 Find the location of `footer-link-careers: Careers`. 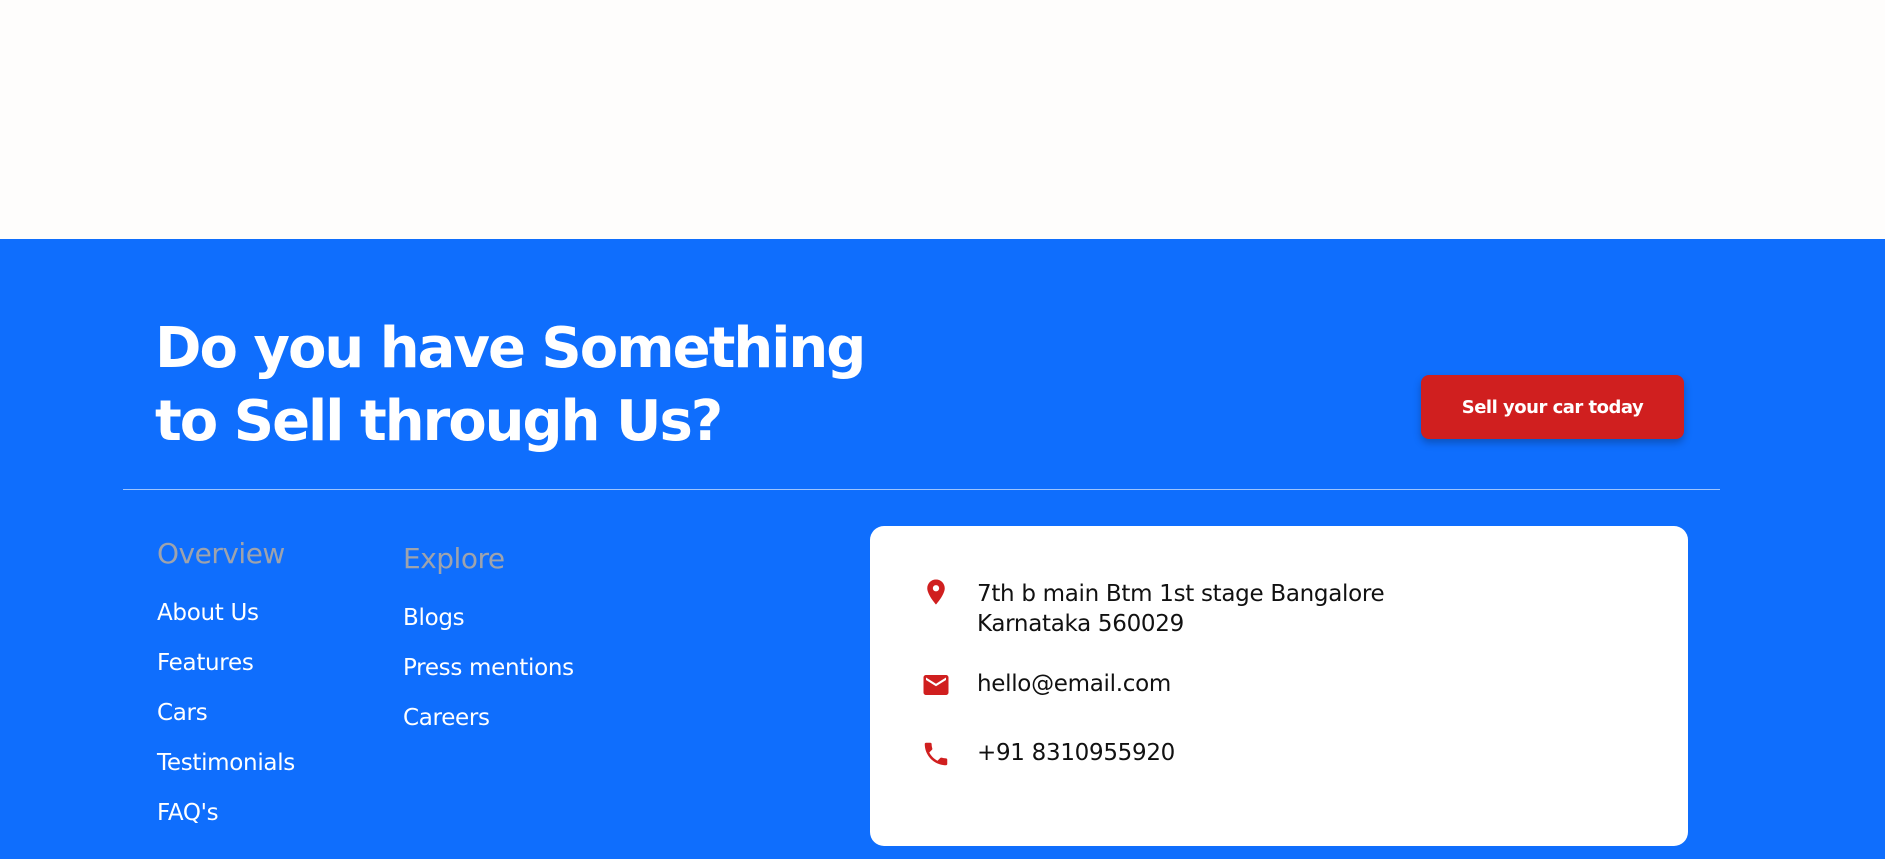

footer-link-careers: Careers is located at coordinates (446, 718).